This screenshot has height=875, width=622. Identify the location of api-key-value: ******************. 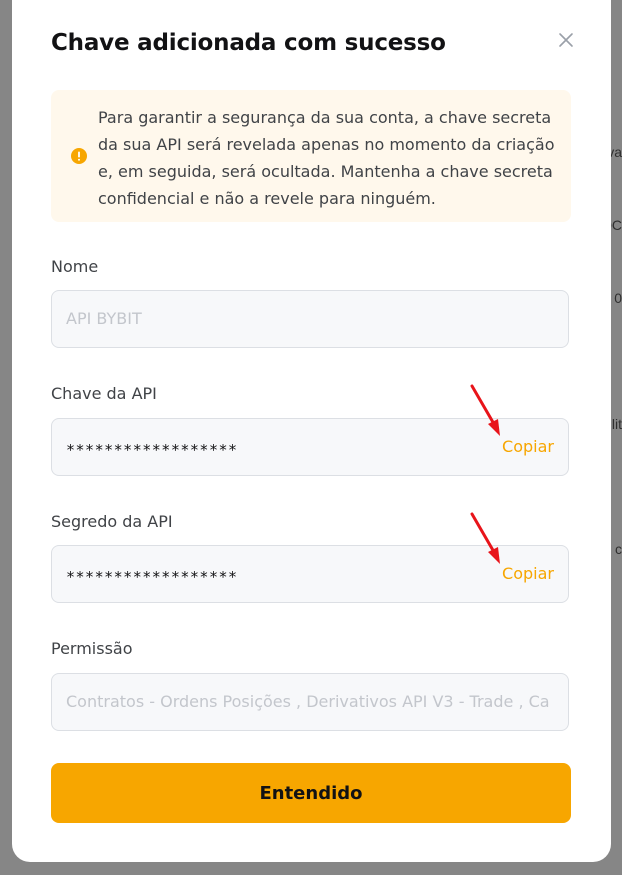
(152, 450).